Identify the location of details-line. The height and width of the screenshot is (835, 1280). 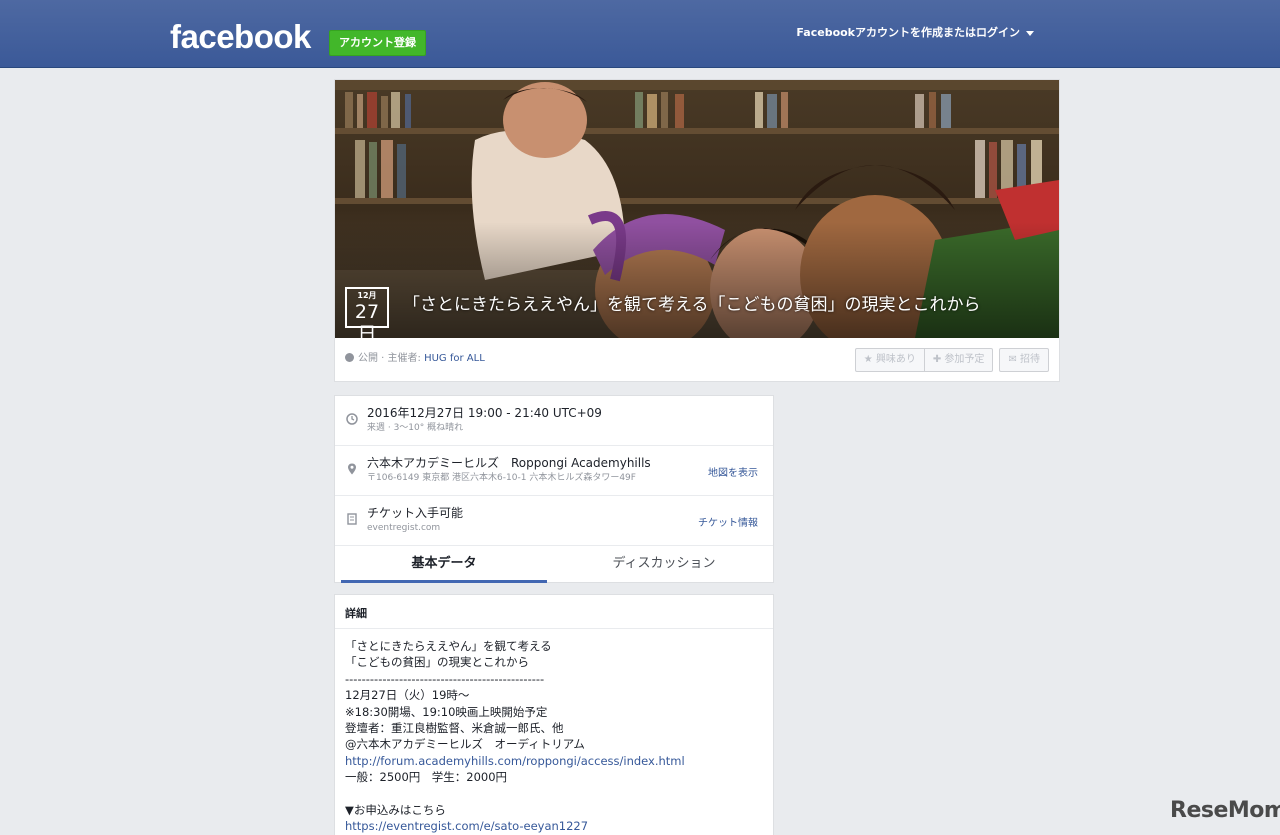
(554, 794).